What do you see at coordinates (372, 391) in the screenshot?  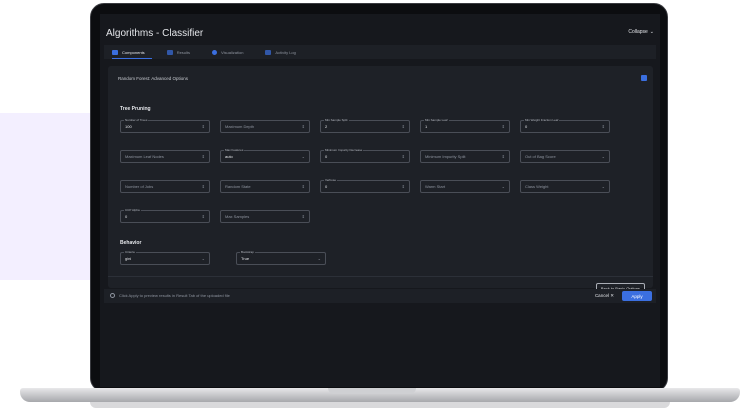 I see `laptop-notch` at bounding box center [372, 391].